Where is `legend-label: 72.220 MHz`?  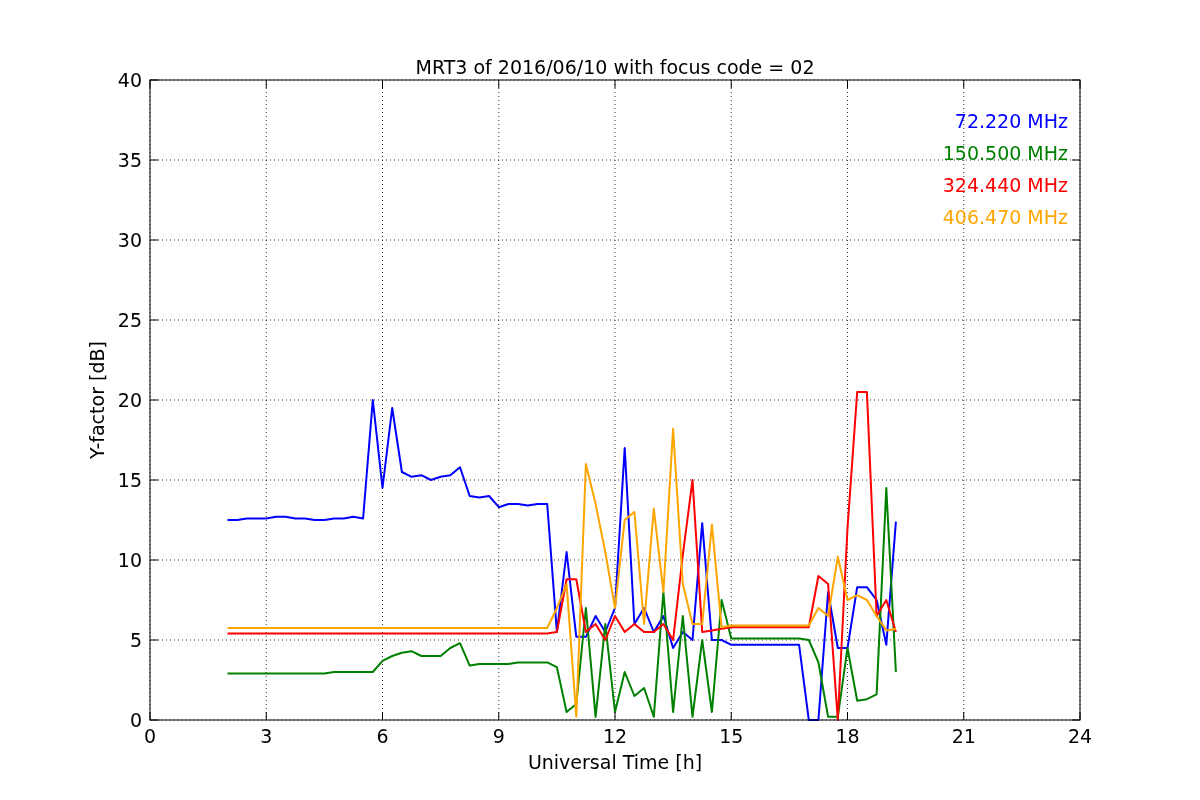
legend-label: 72.220 MHz is located at coordinates (1011, 121).